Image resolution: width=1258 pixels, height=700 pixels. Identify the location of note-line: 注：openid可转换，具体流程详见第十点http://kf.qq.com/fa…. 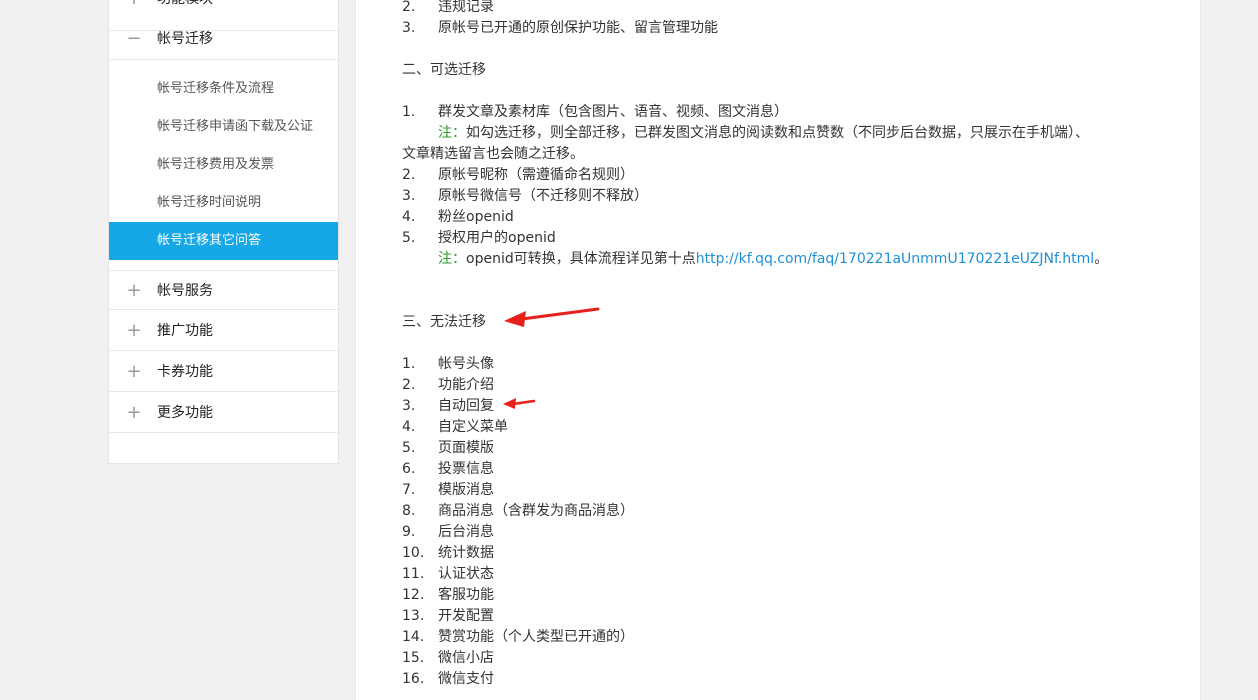
(773, 259).